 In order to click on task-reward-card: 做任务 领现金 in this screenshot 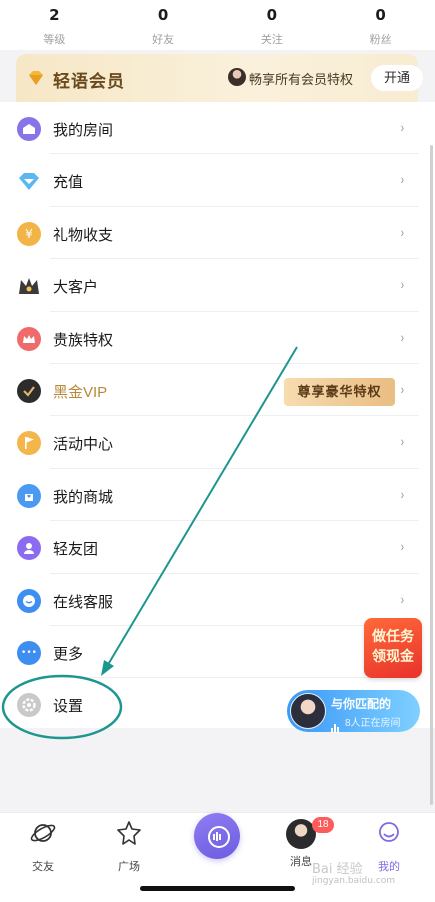, I will do `click(393, 648)`.